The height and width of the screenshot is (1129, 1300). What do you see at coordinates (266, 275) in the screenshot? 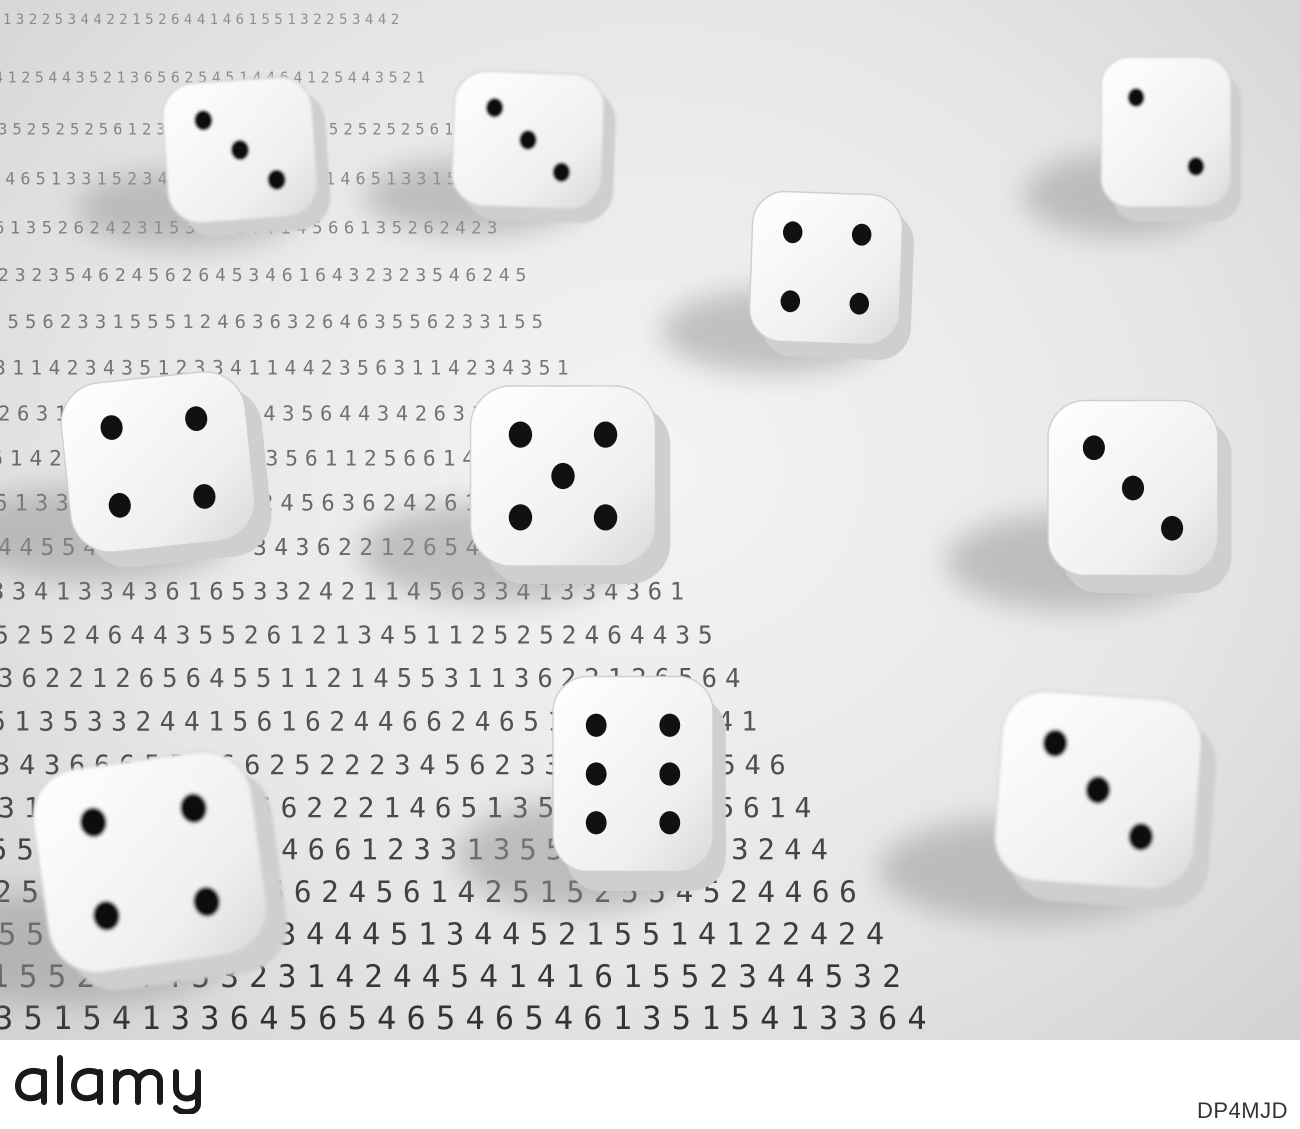
I see `digit-row: 23235462456264534616432323546245` at bounding box center [266, 275].